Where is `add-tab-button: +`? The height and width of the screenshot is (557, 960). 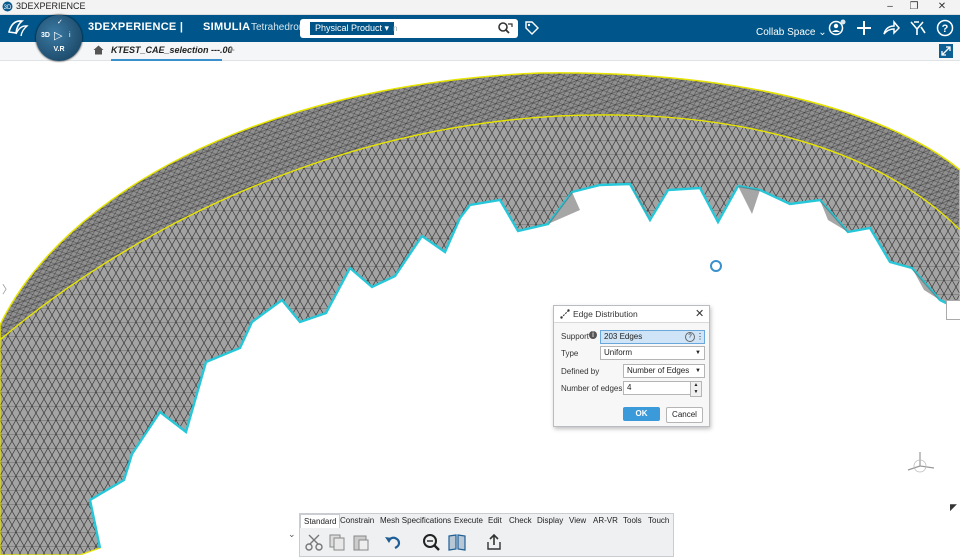 add-tab-button: + is located at coordinates (231, 50).